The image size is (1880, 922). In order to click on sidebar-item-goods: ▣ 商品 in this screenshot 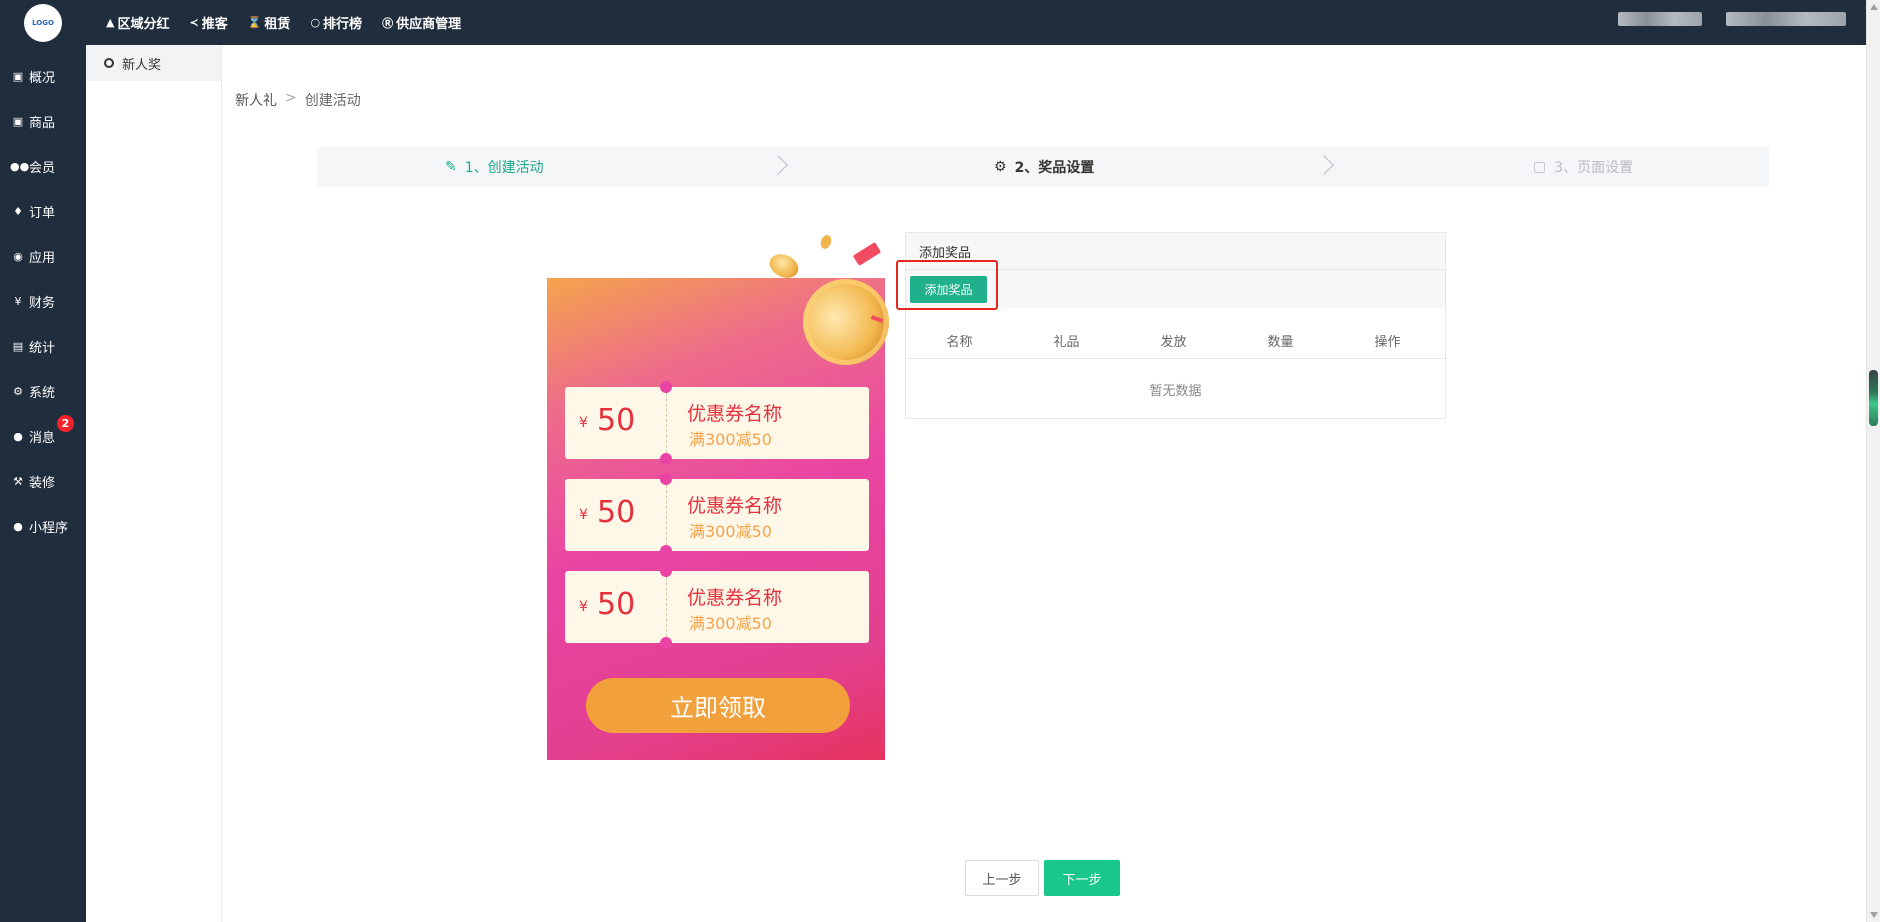, I will do `click(43, 121)`.